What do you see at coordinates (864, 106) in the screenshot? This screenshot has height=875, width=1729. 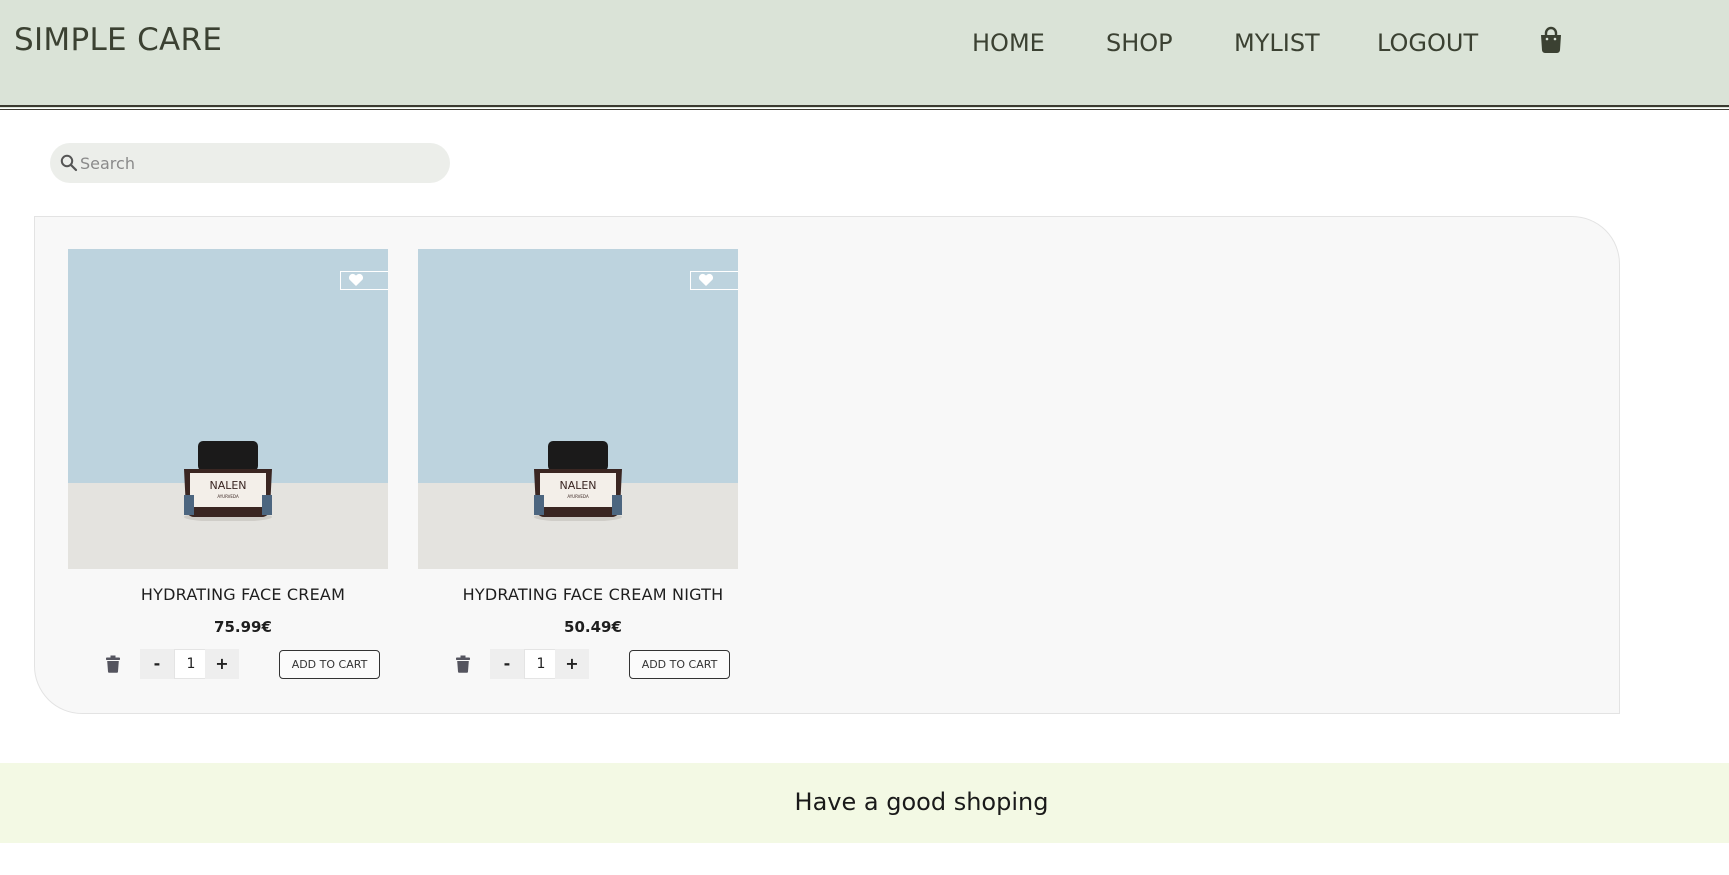 I see `header-divider` at bounding box center [864, 106].